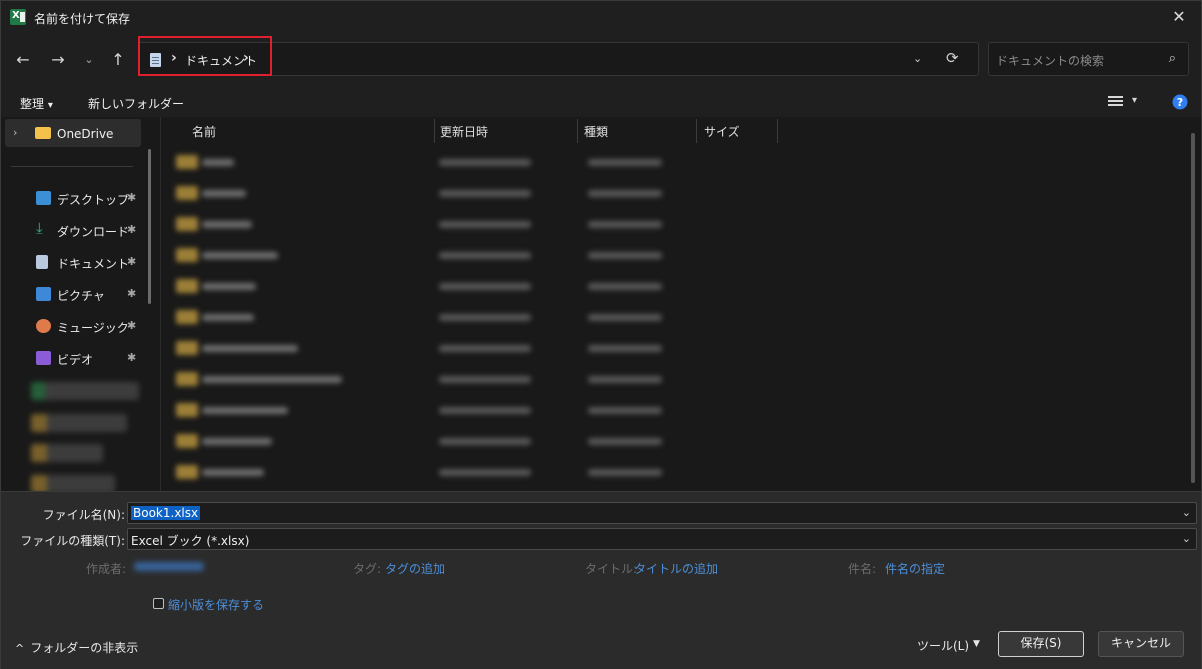 This screenshot has height=669, width=1202. I want to click on tools-dropdown-icon: ▼, so click(976, 644).